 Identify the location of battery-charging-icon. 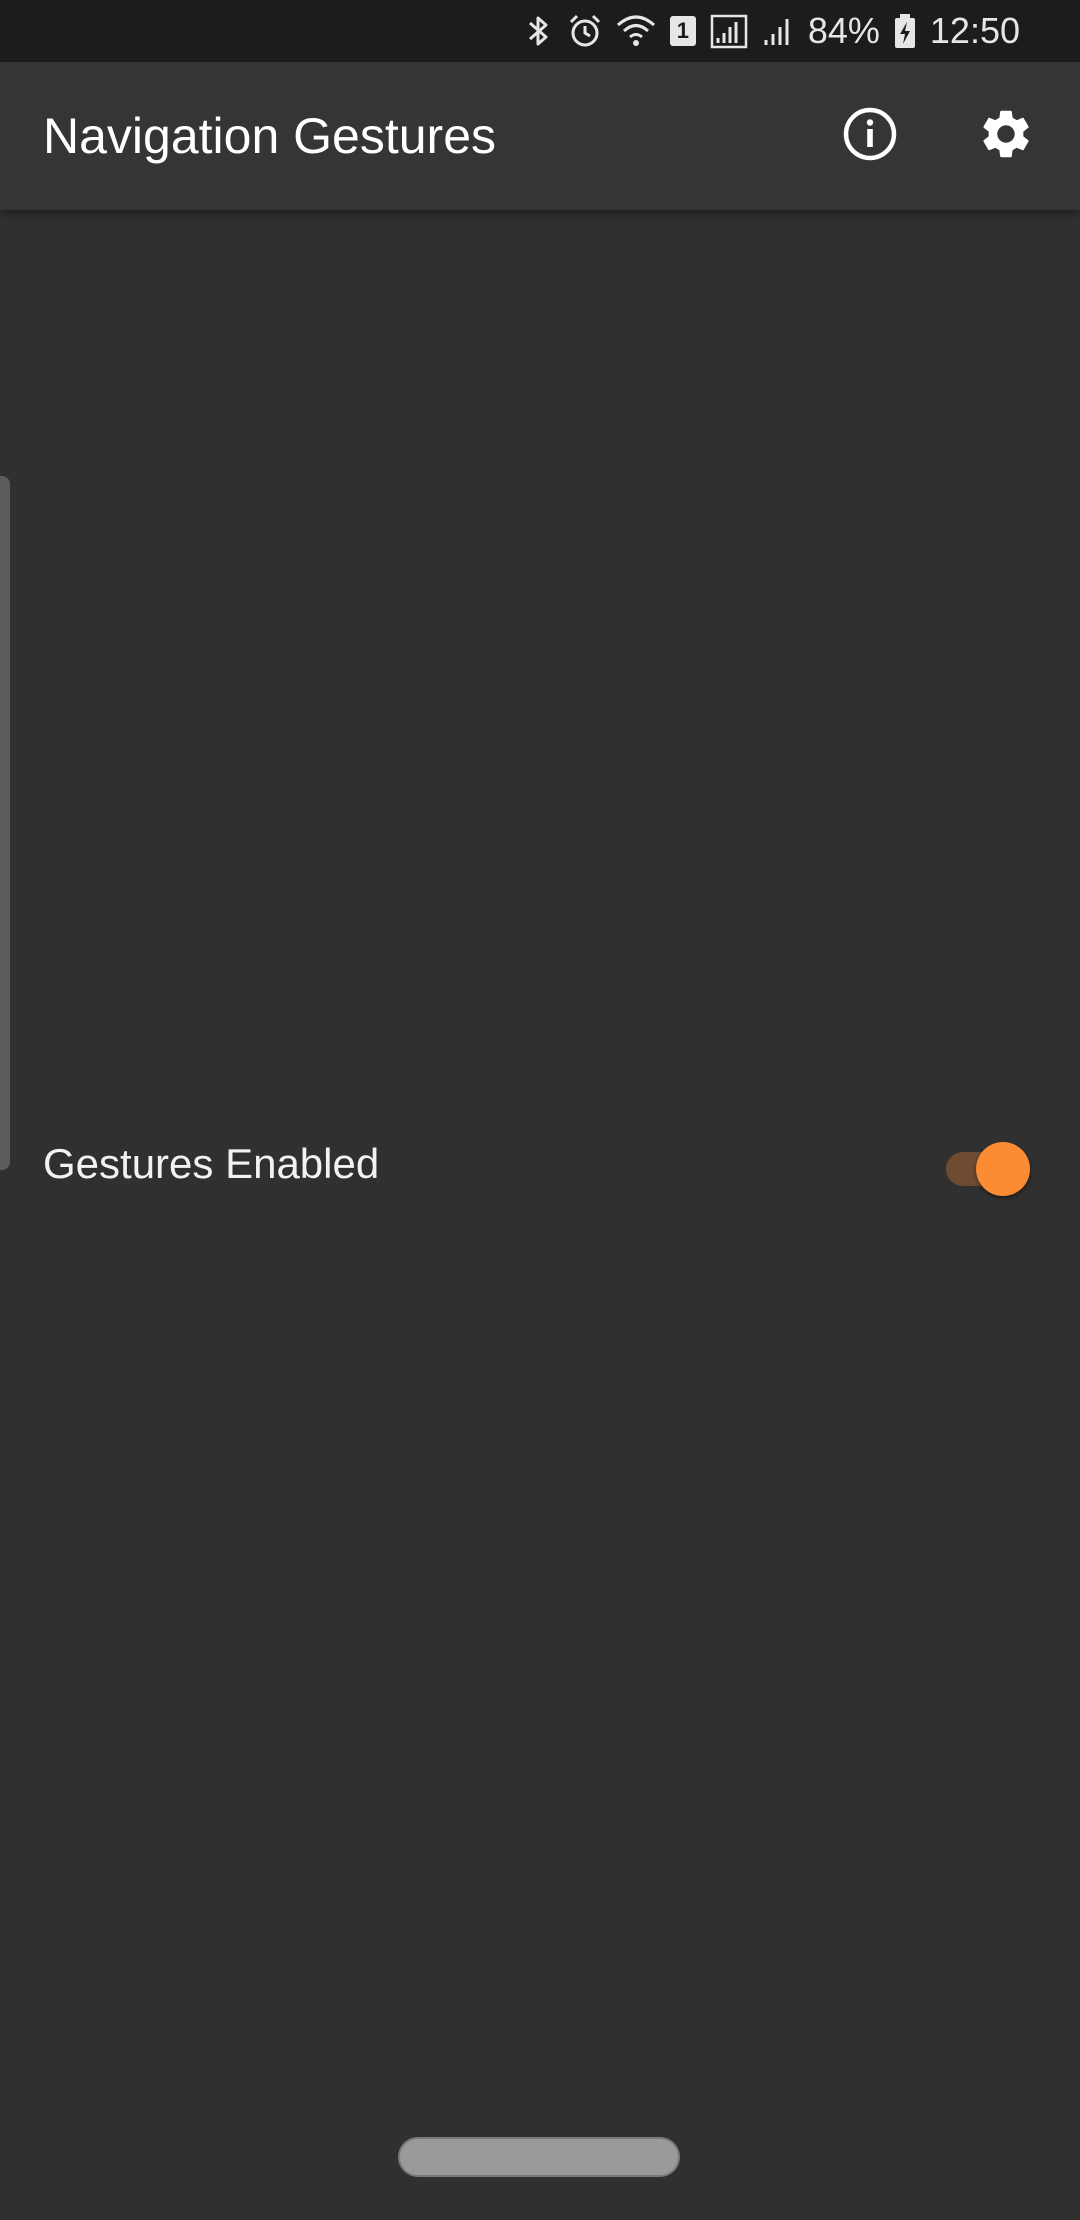
(905, 31).